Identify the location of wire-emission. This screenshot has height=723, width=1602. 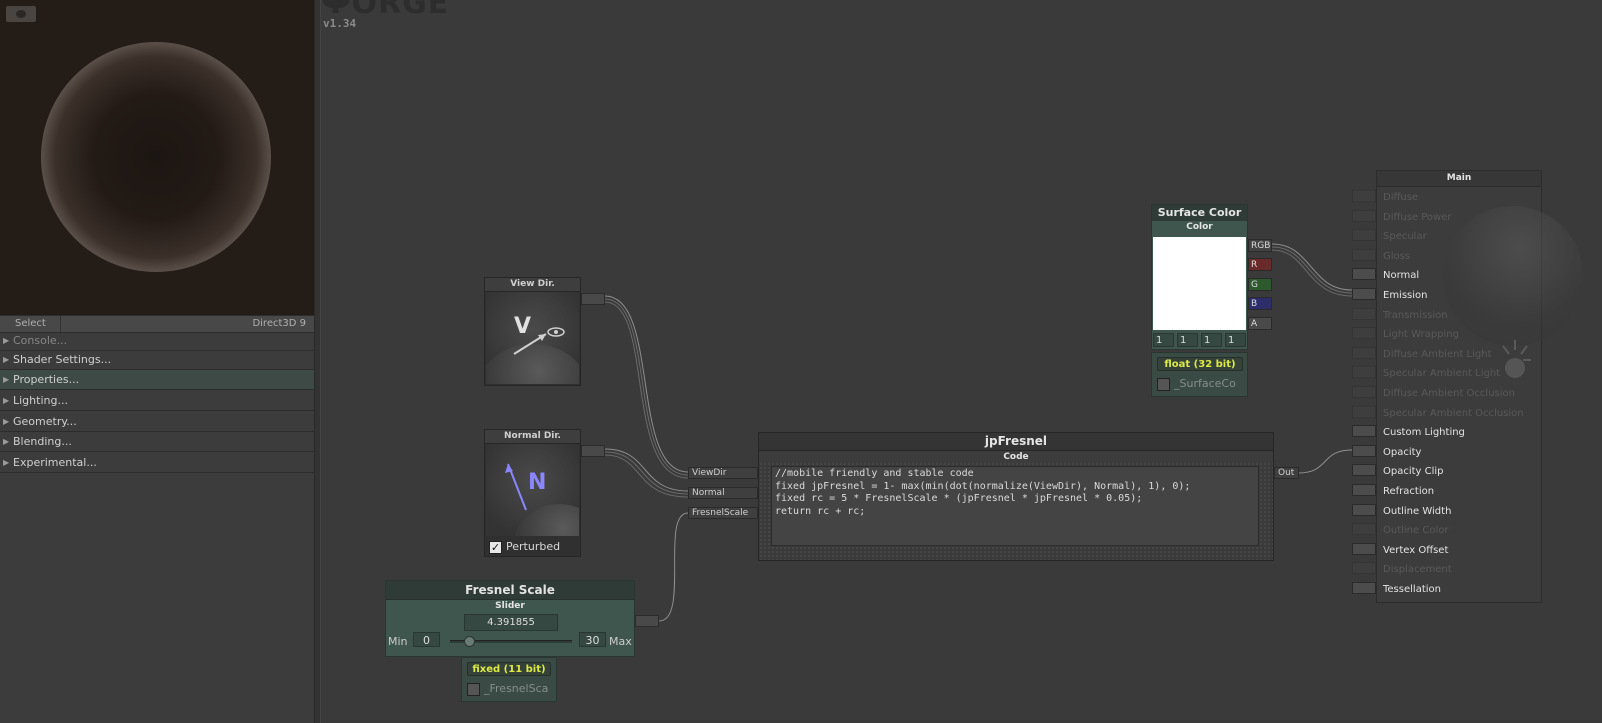
(1312, 267).